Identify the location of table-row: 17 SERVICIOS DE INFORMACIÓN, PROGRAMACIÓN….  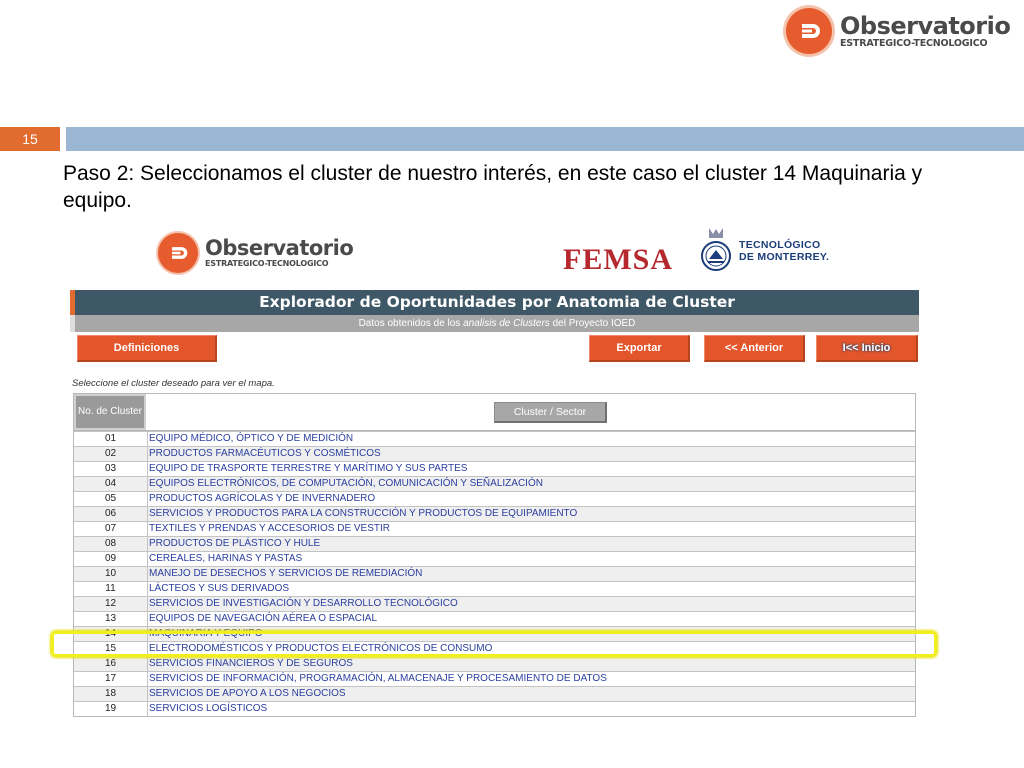
(494, 678).